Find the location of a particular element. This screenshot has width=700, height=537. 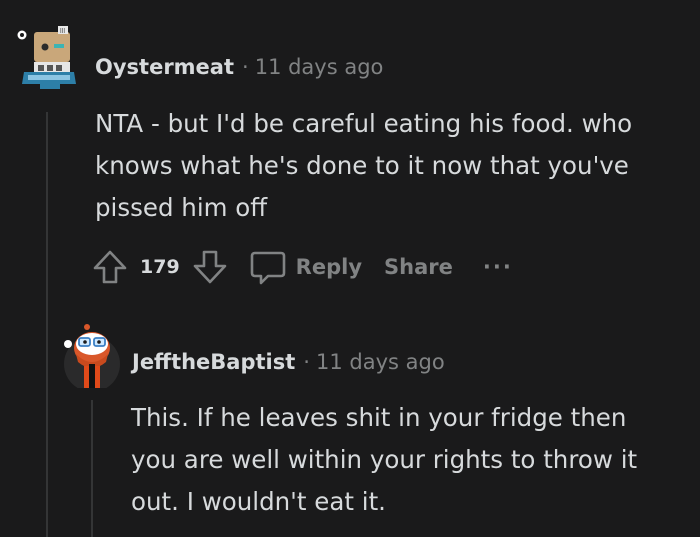

more-button: ··· is located at coordinates (498, 267).